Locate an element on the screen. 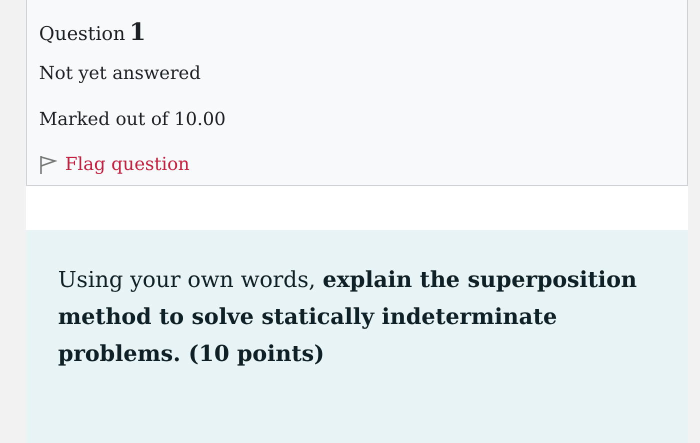 The image size is (700, 443). flag-question-link: Flag question is located at coordinates (114, 164).